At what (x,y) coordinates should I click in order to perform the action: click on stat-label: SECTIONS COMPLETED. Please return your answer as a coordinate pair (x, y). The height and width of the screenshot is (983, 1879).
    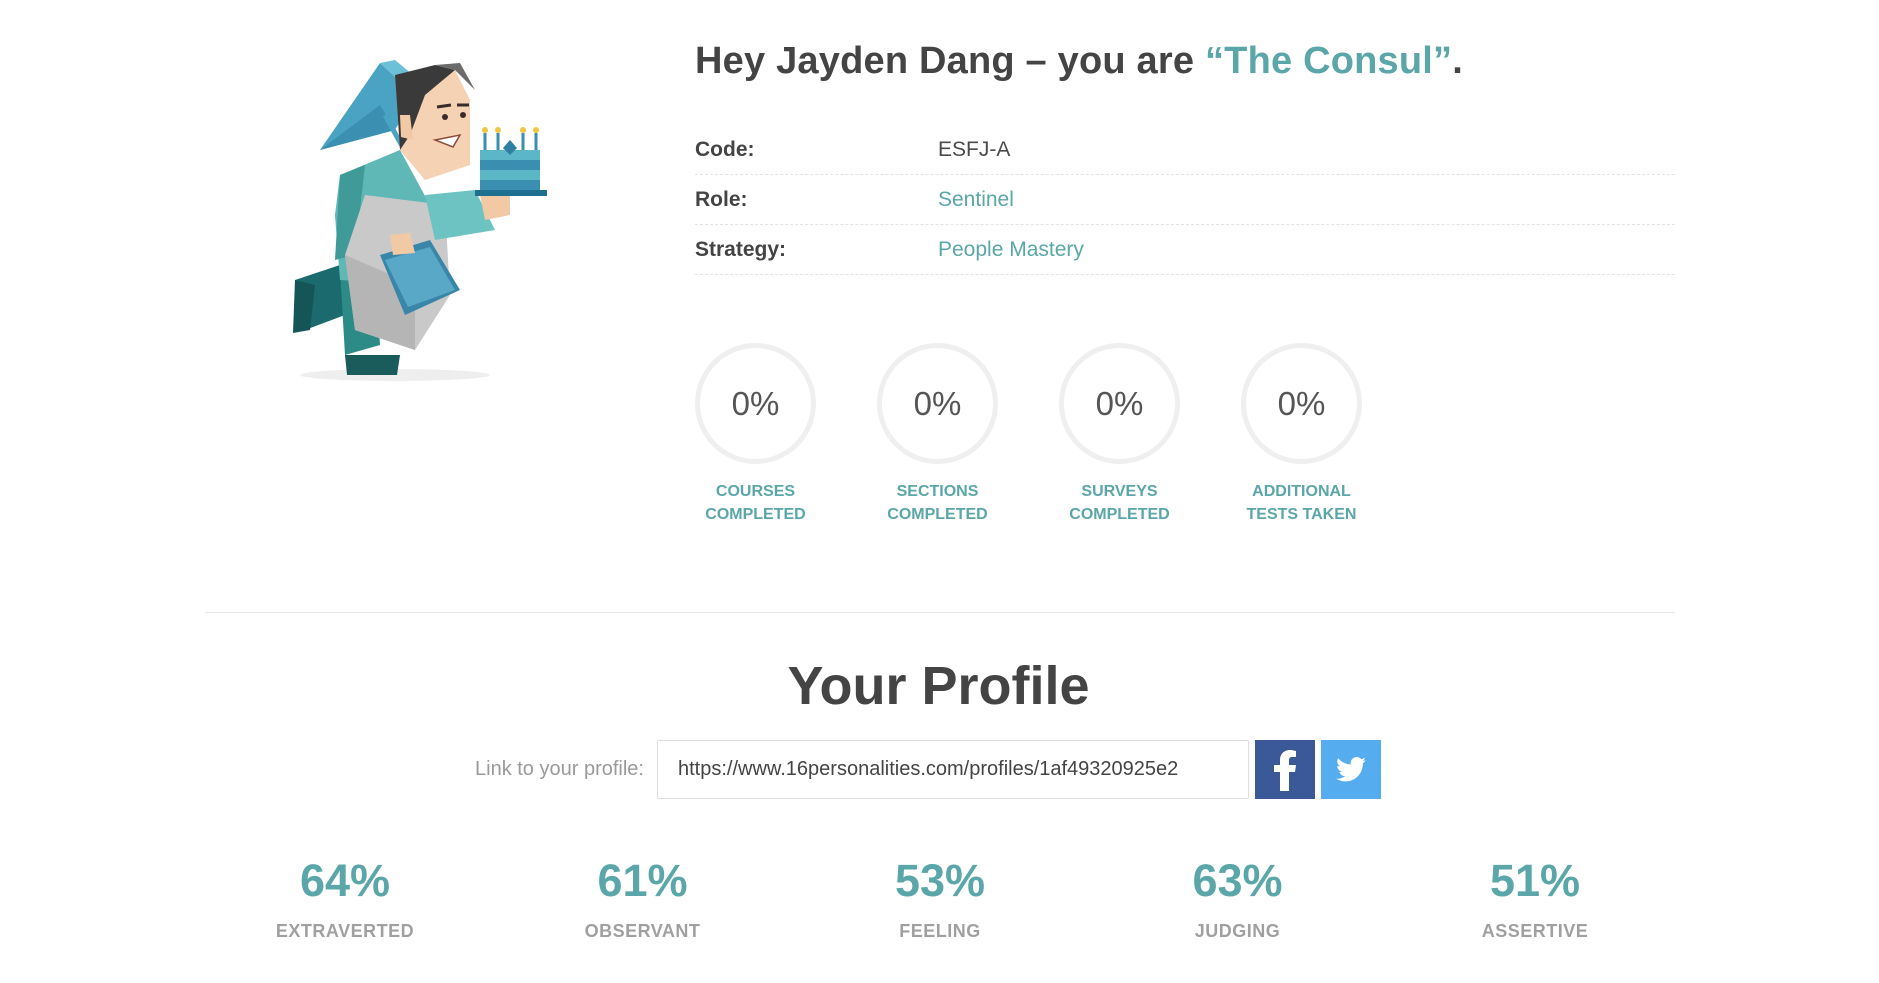
    Looking at the image, I should click on (937, 503).